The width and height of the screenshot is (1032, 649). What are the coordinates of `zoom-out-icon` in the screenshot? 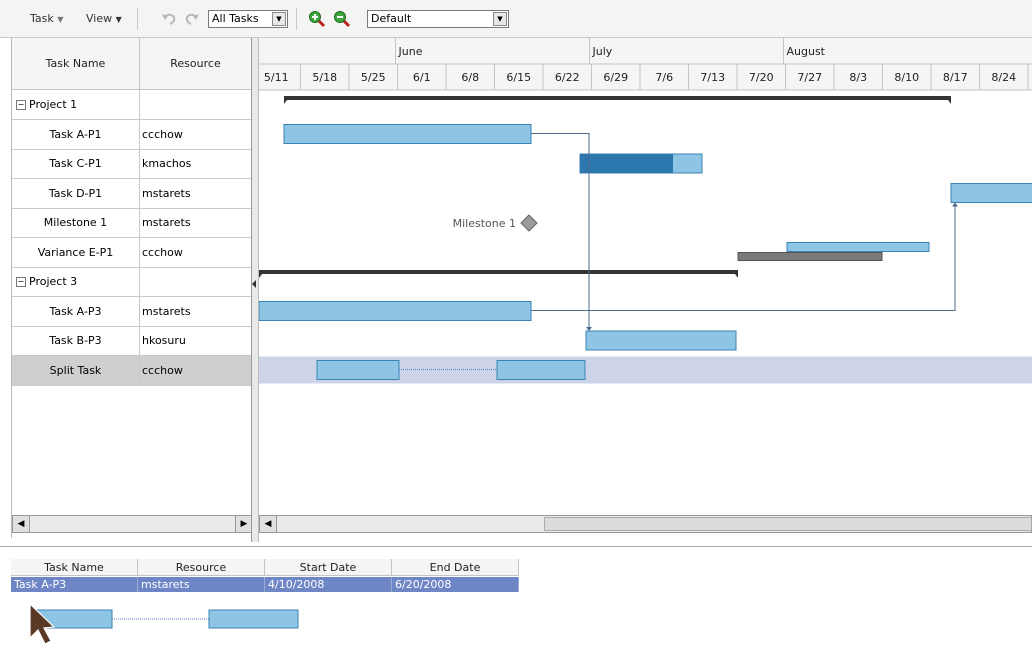 It's located at (342, 19).